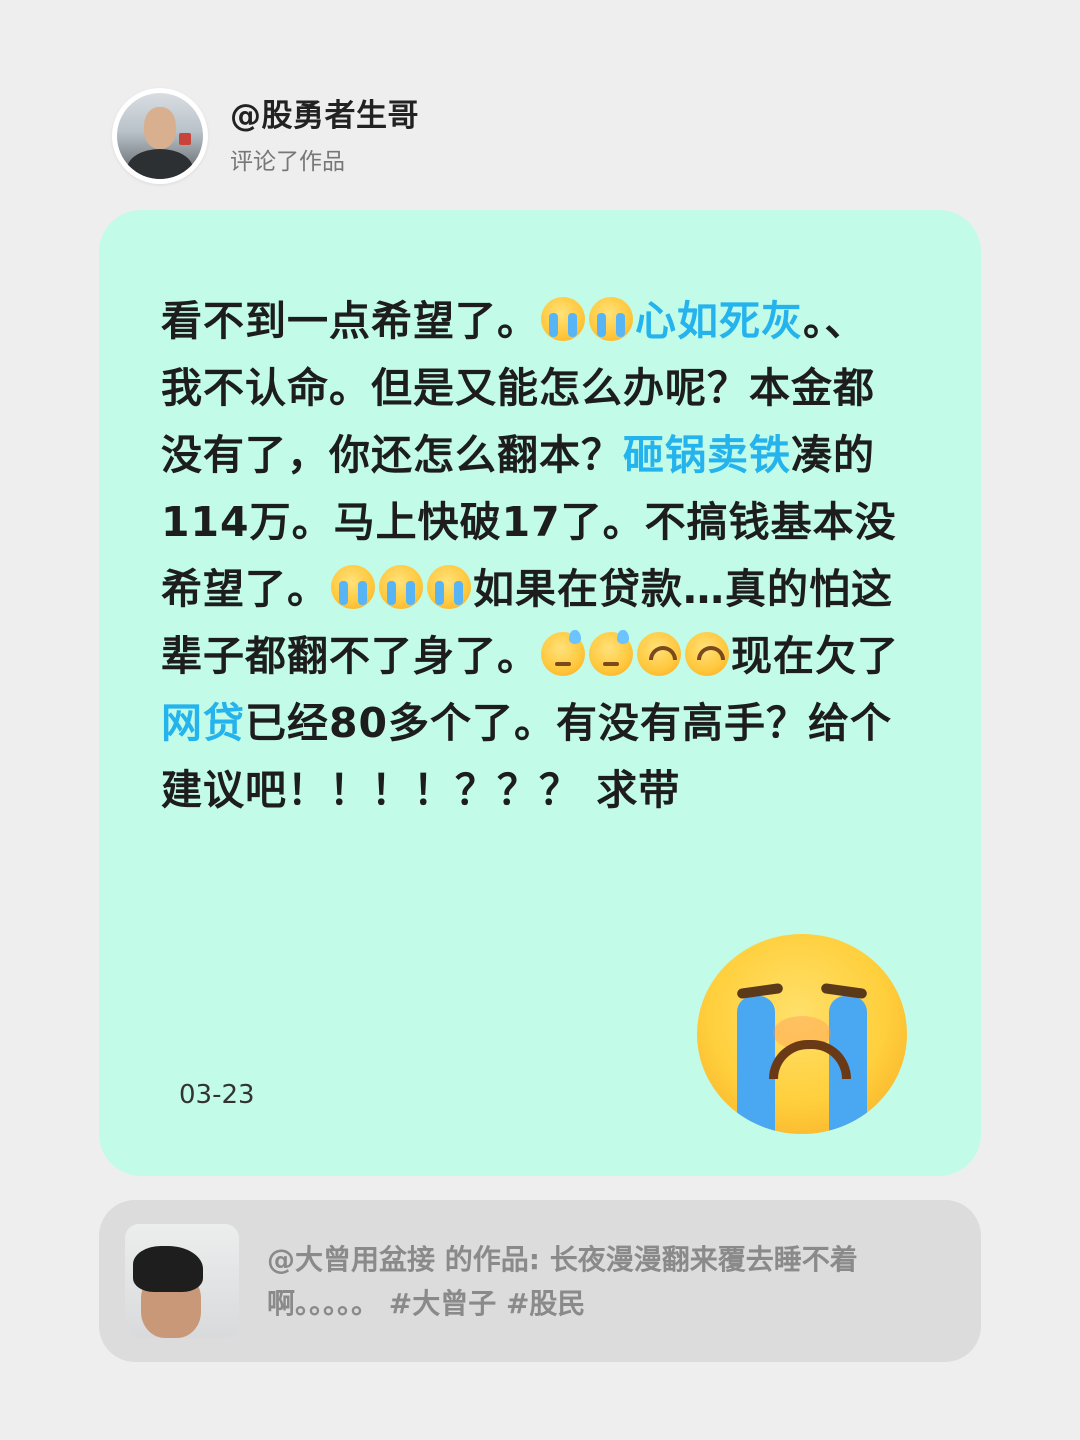  What do you see at coordinates (756, 1065) in the screenshot?
I see `tear-left` at bounding box center [756, 1065].